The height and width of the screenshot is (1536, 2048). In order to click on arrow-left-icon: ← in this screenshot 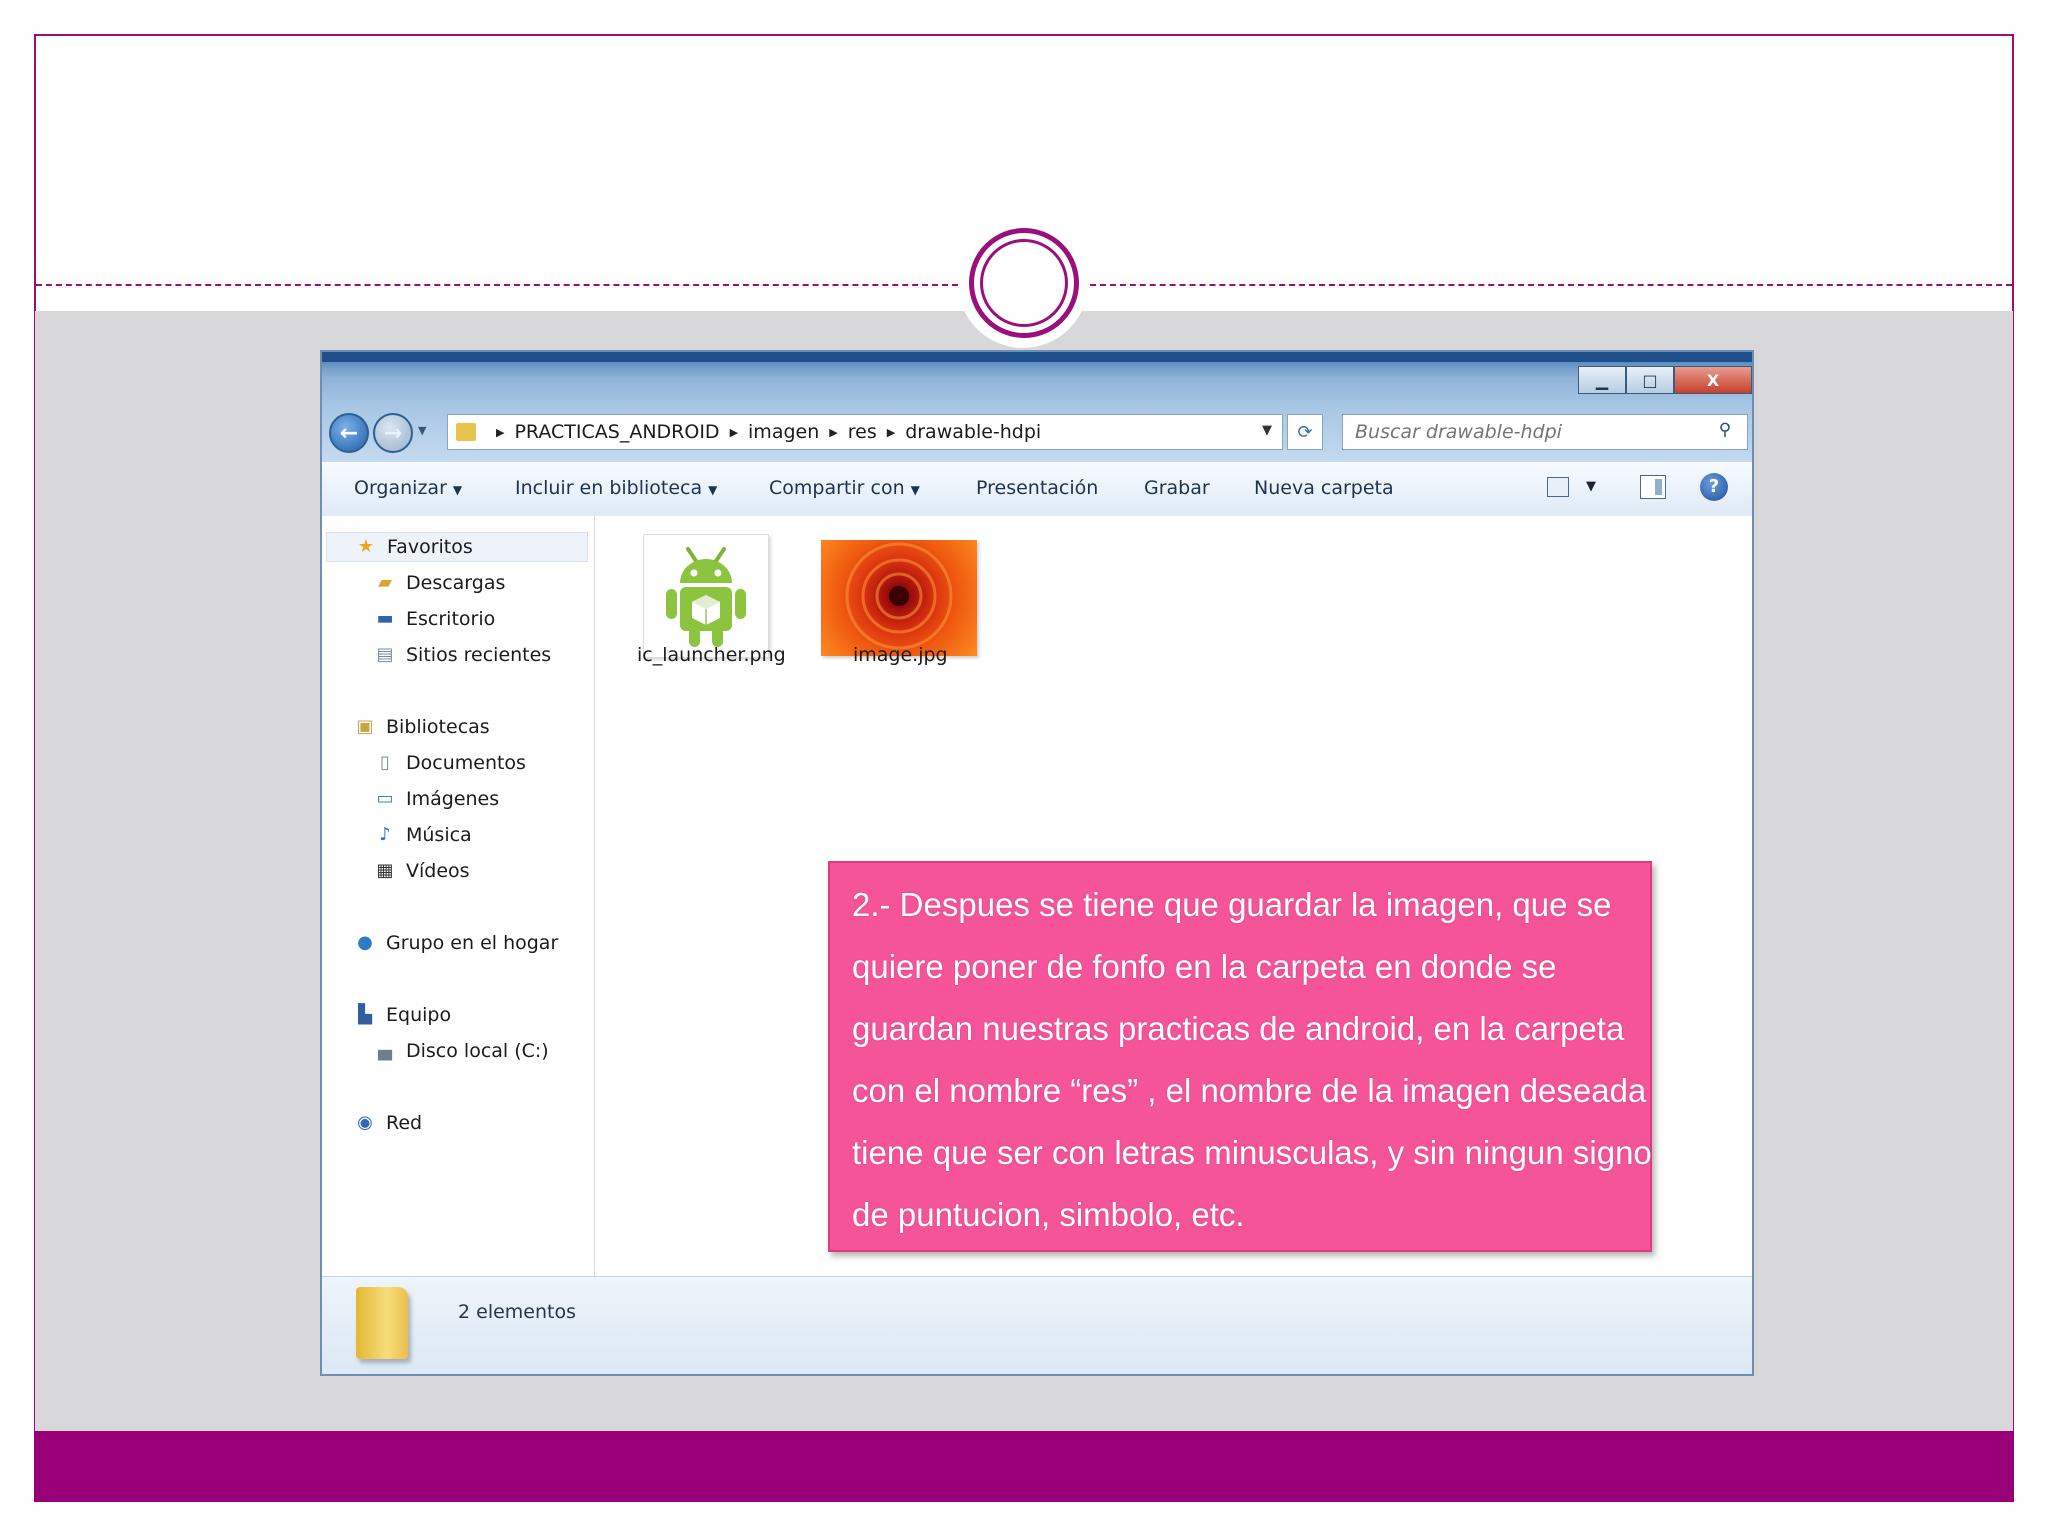, I will do `click(349, 433)`.